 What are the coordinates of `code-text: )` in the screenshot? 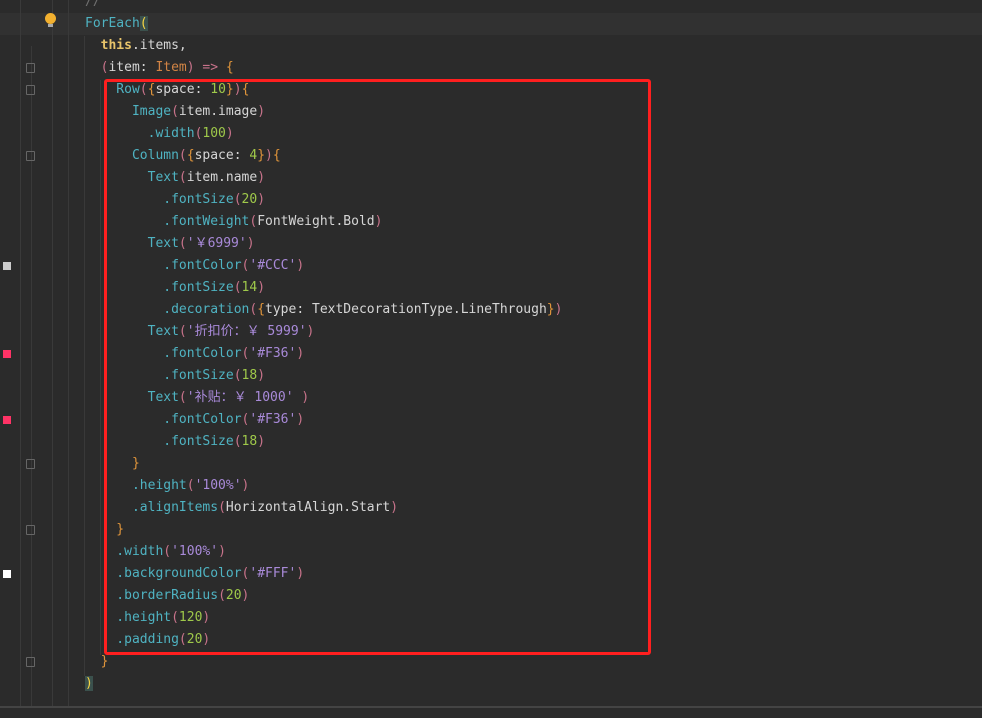 It's located at (89, 684).